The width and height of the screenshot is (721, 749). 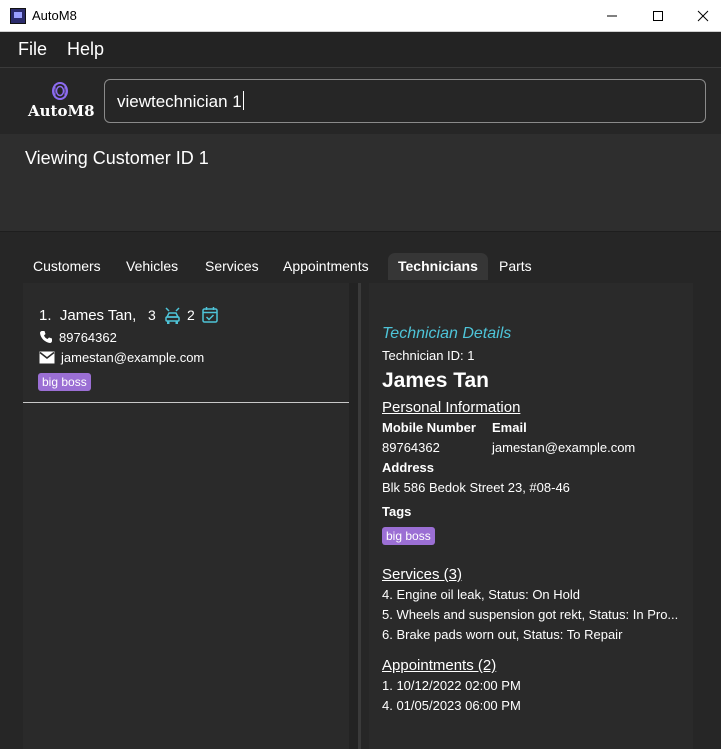 What do you see at coordinates (359, 516) in the screenshot?
I see `split-pane-divider` at bounding box center [359, 516].